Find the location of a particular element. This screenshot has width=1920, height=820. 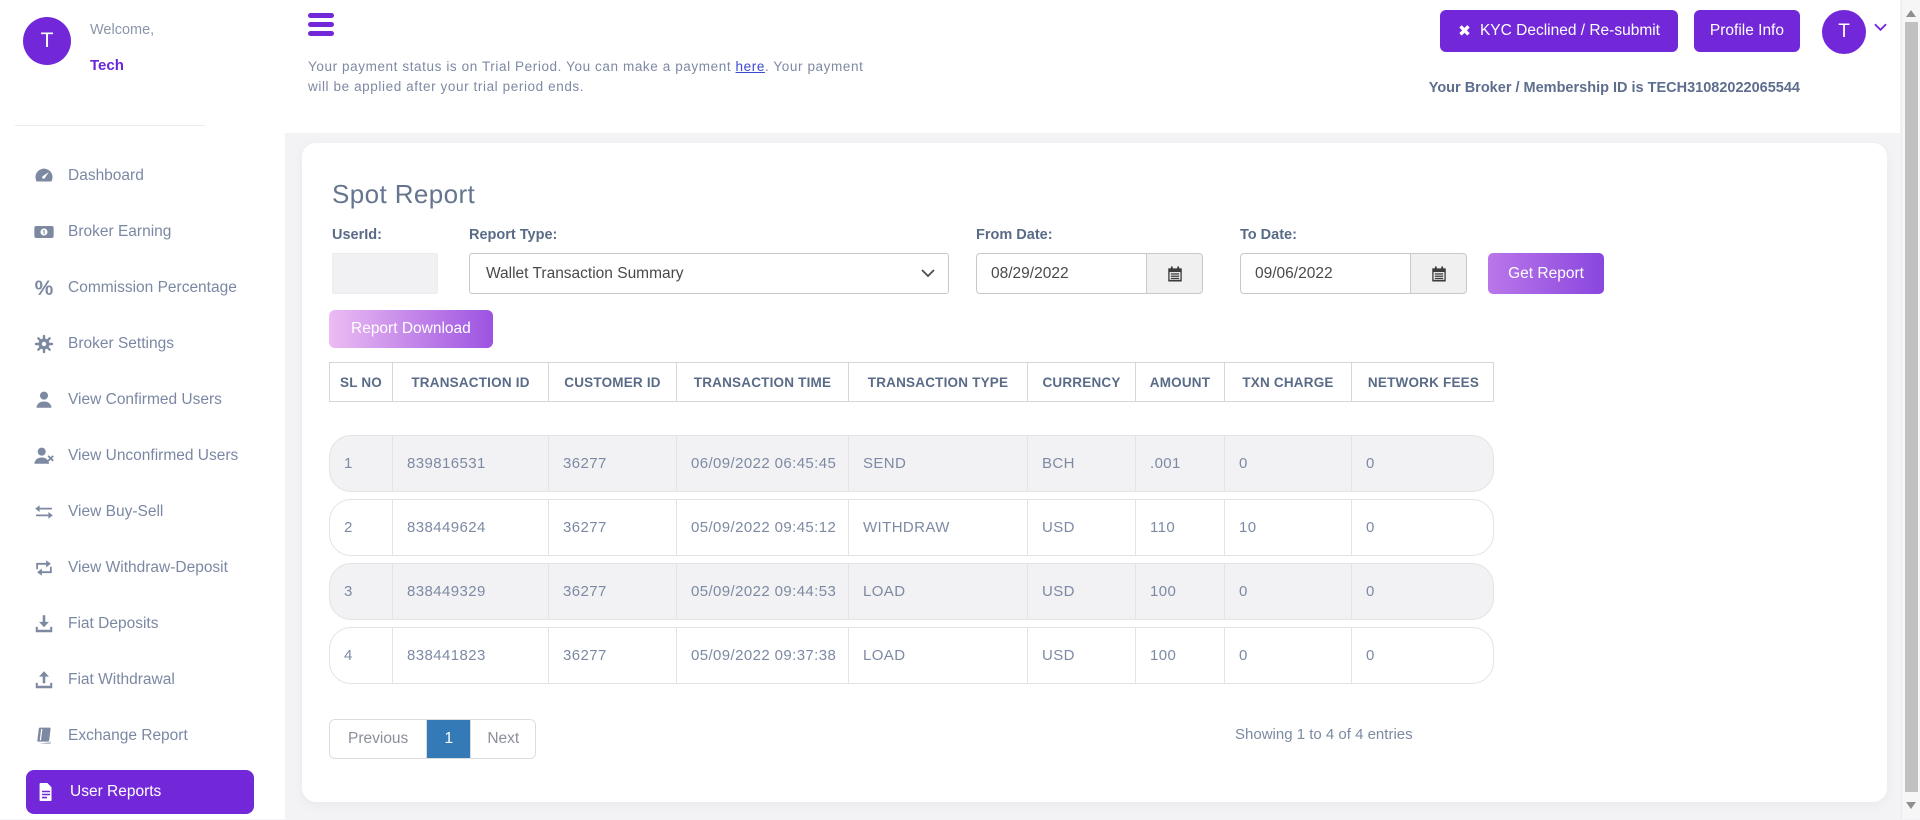

sidebar-item-label: View Unconfirmed Users is located at coordinates (153, 455).